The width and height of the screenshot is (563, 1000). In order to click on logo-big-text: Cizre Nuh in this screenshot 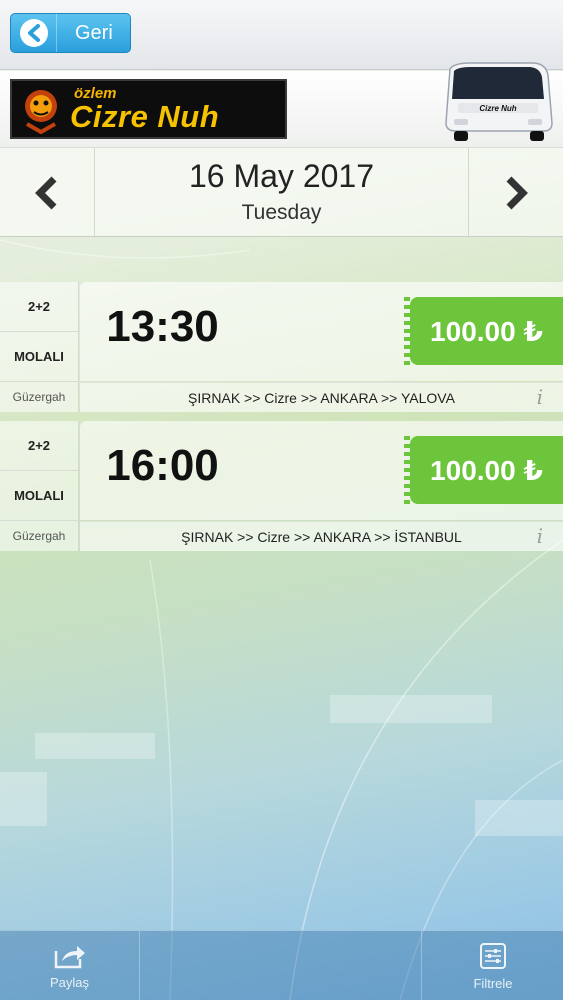, I will do `click(145, 116)`.